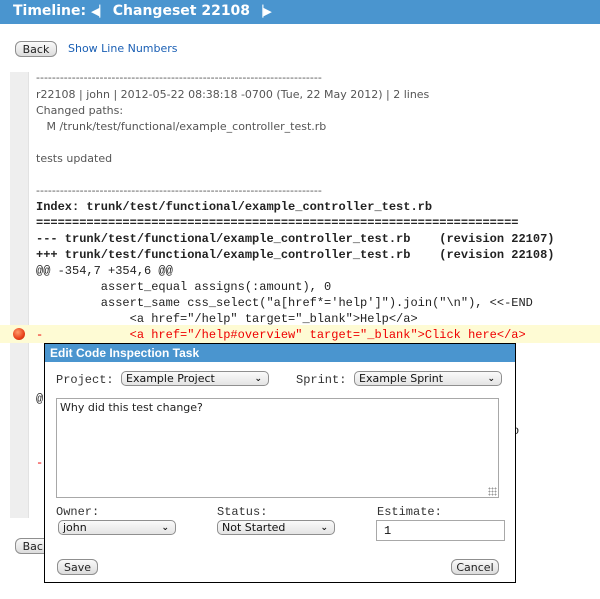 The height and width of the screenshot is (599, 600). I want to click on status-label: Status:, so click(242, 512).